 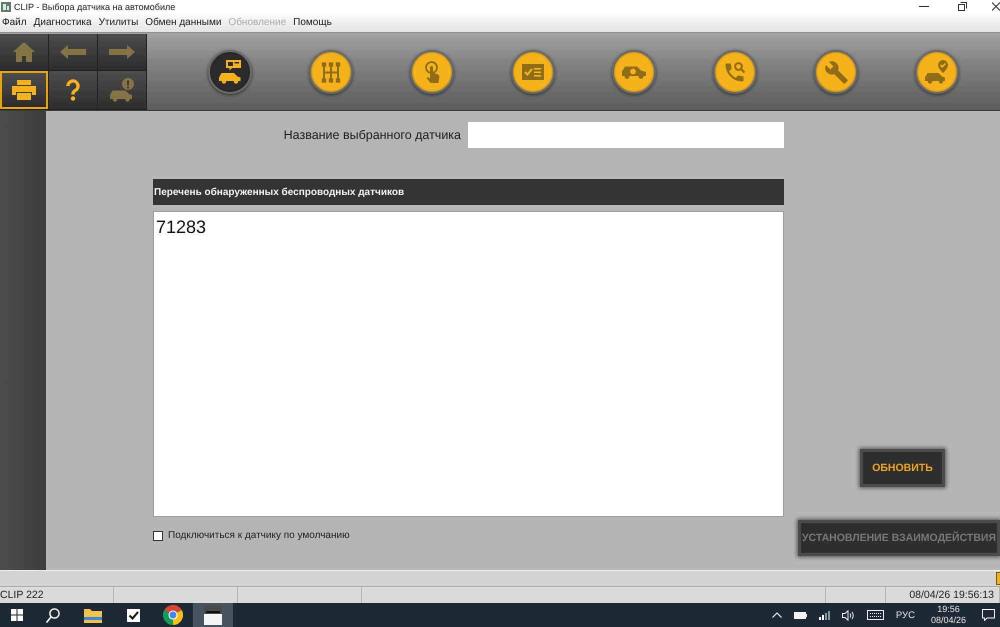 I want to click on car-magnifier-icon, so click(x=634, y=72).